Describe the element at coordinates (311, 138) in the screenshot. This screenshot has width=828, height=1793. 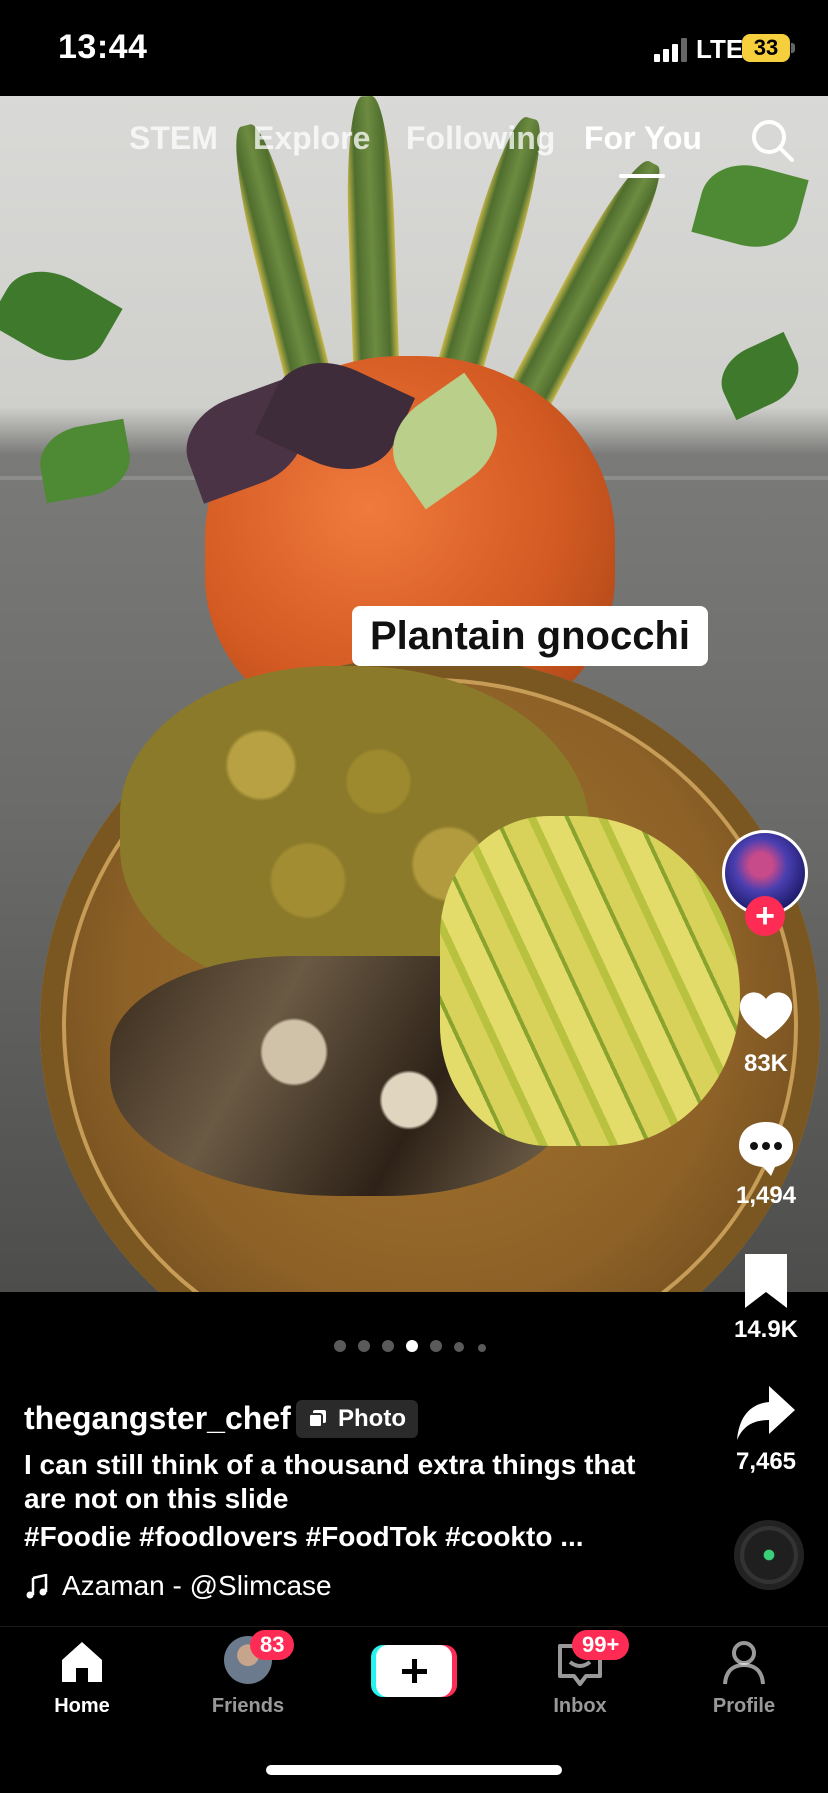
I see `tab-explore: Explore` at that location.